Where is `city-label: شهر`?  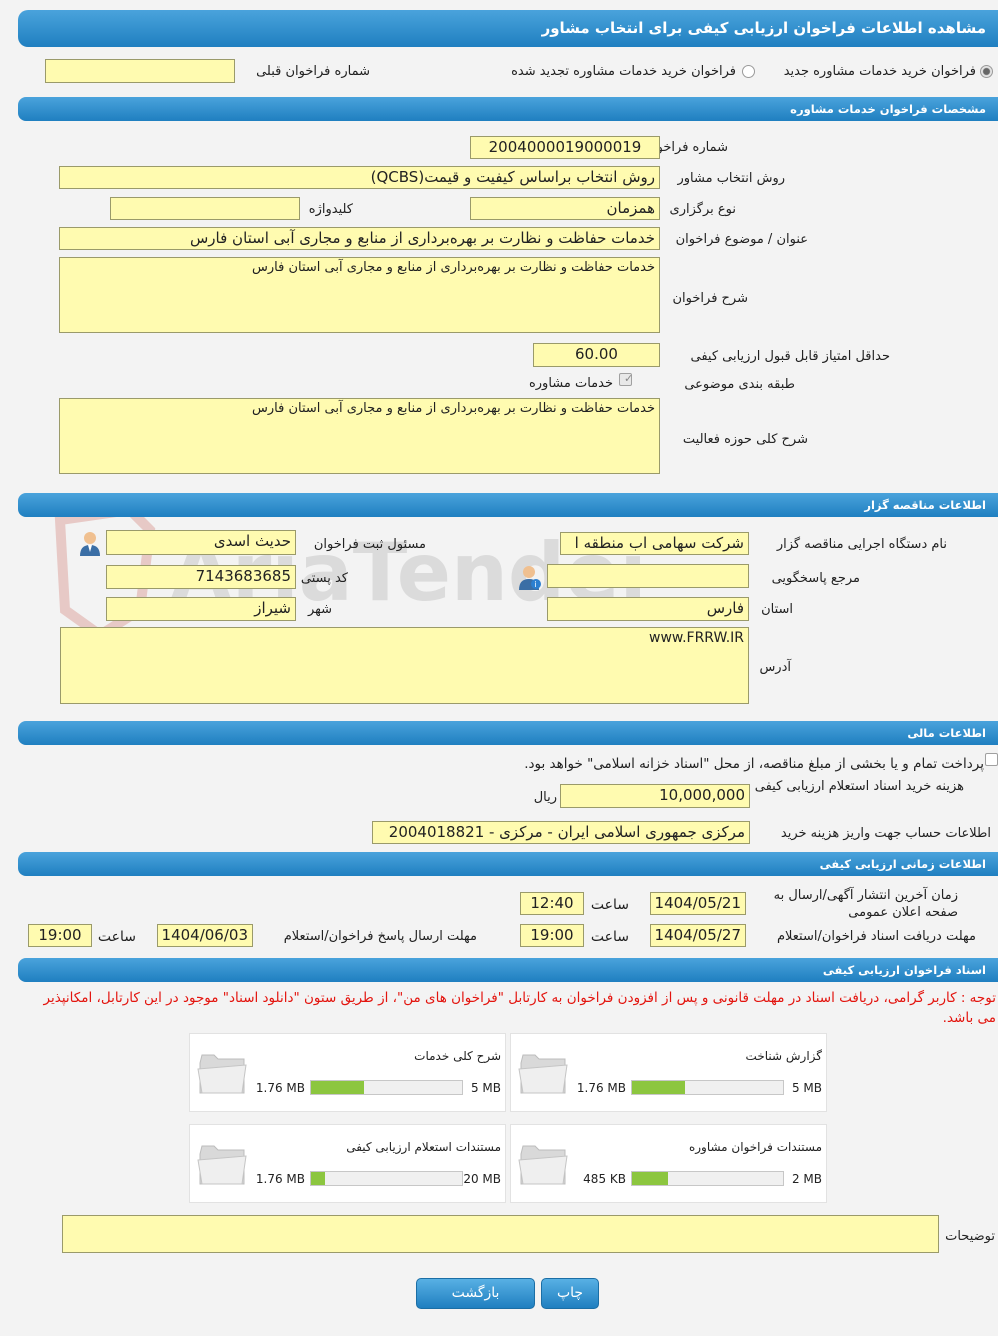
city-label: شهر is located at coordinates (319, 609).